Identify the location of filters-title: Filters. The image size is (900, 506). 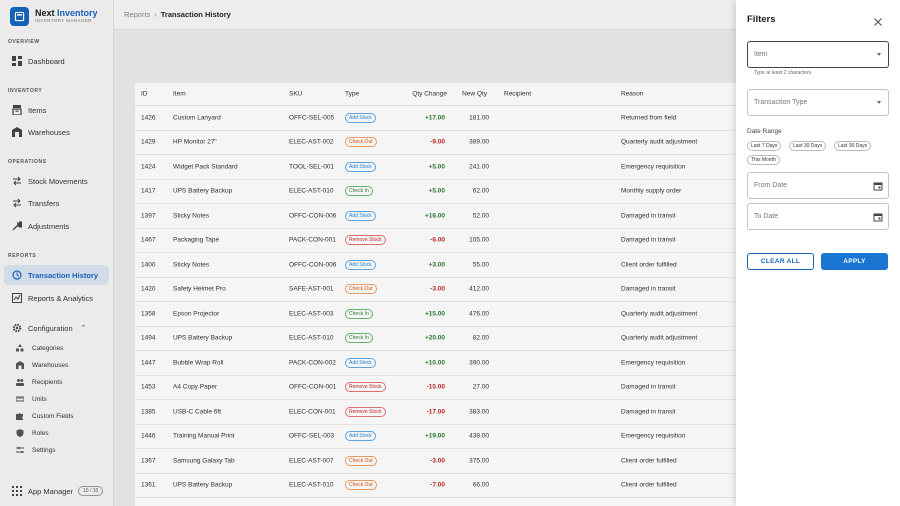
(761, 19).